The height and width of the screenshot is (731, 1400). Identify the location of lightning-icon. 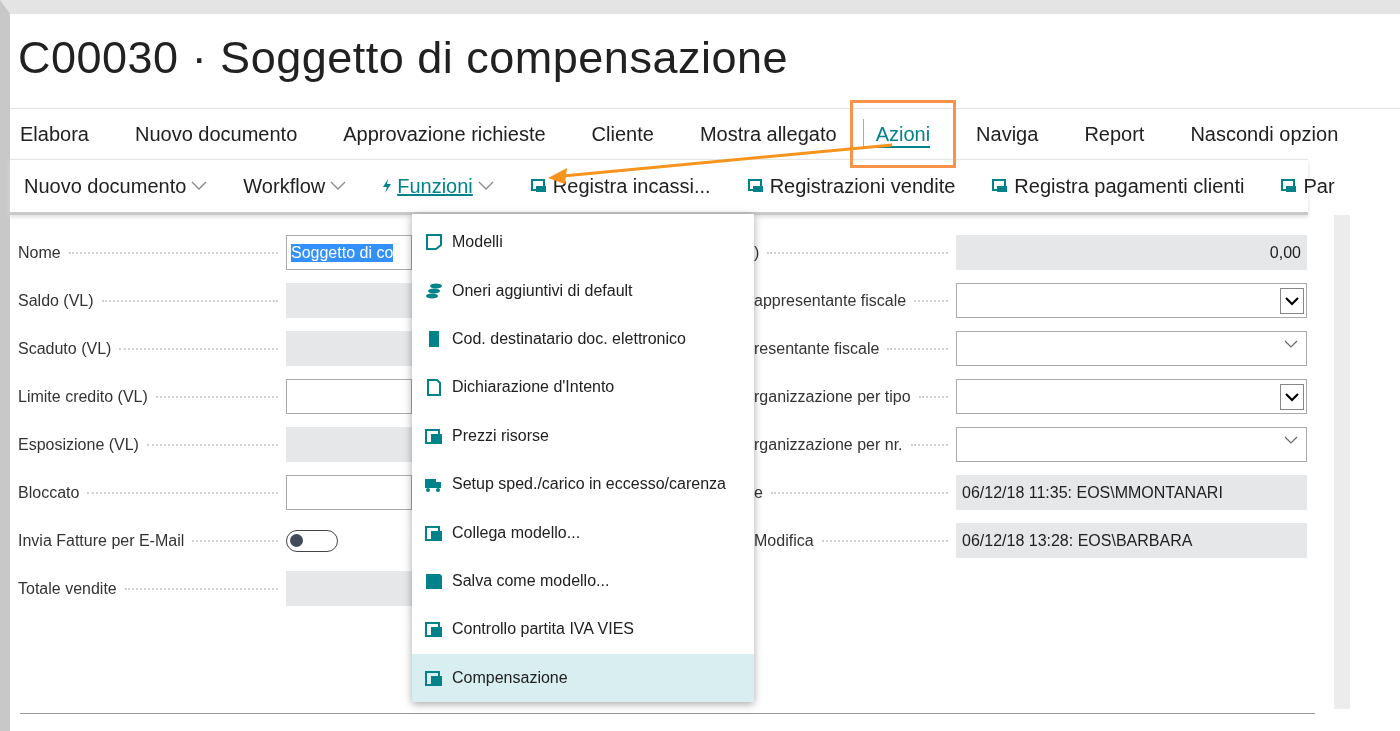
(387, 186).